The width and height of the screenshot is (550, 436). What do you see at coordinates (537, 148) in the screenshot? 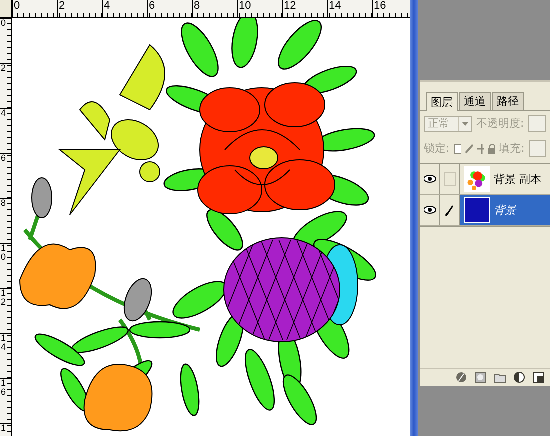
I see `fill-field` at bounding box center [537, 148].